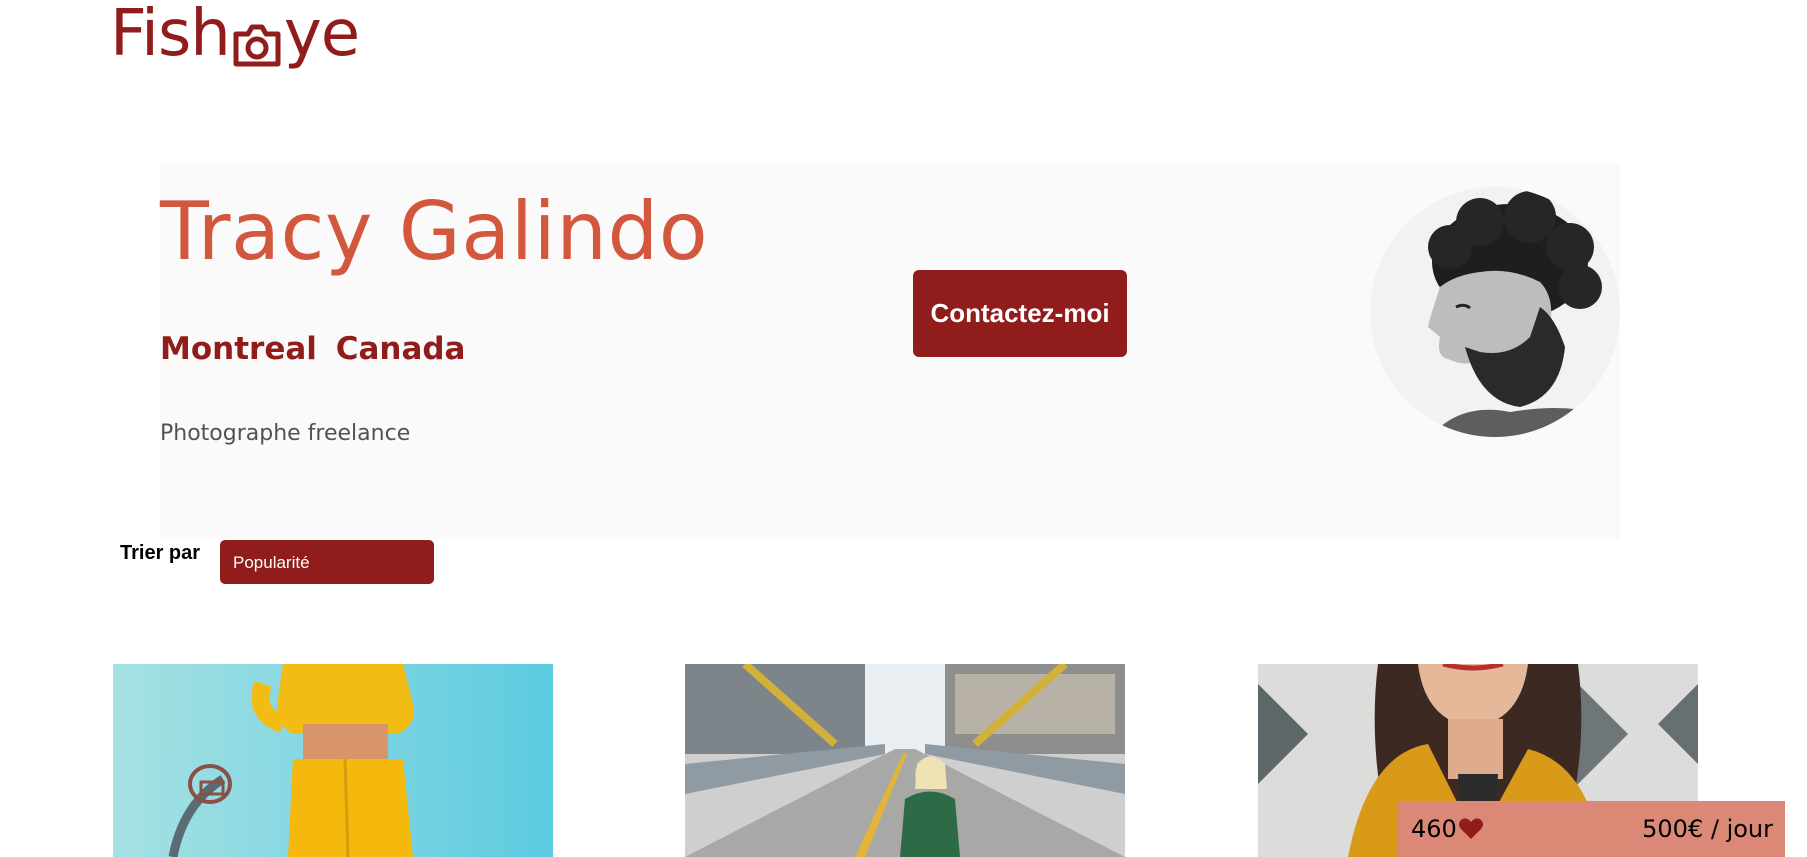 Image resolution: width=1807 pixels, height=857 pixels. Describe the element at coordinates (1020, 313) in the screenshot. I see `contact-button: Contactez-moi` at that location.